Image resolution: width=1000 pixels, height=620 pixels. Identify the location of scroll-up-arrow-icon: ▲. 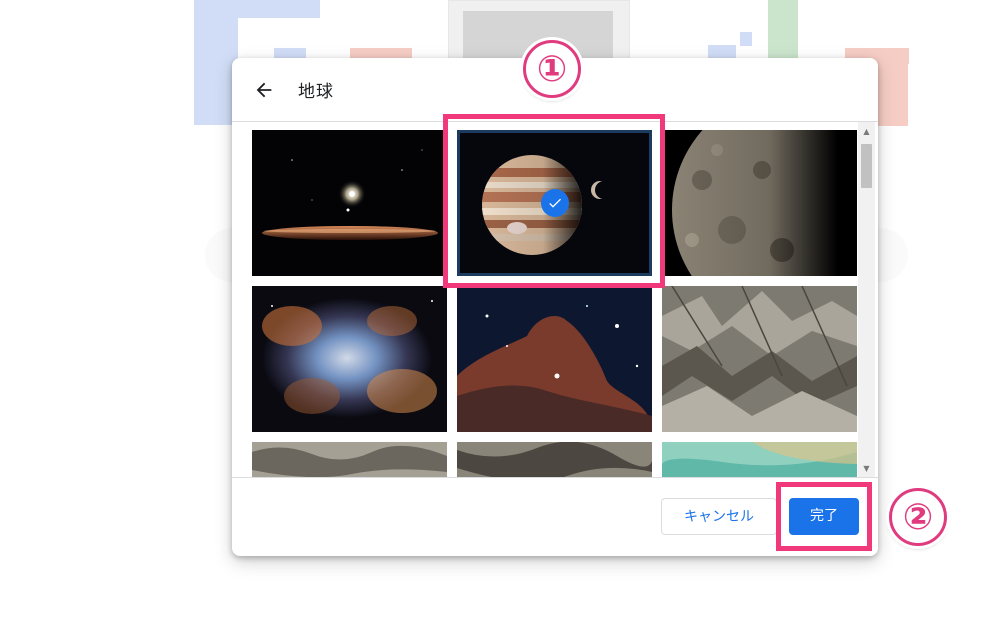
(866, 131).